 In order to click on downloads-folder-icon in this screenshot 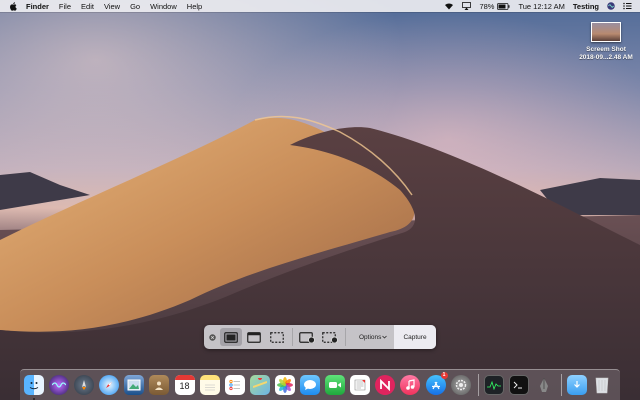, I will do `click(576, 385)`.